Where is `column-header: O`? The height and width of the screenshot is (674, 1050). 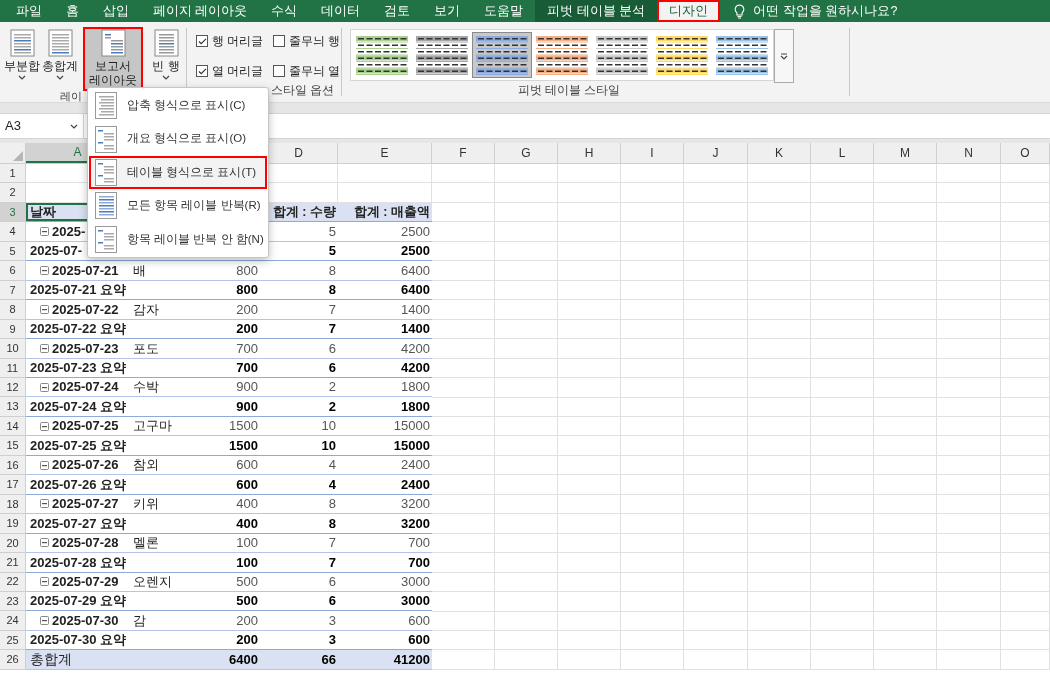
column-header: O is located at coordinates (1025, 153).